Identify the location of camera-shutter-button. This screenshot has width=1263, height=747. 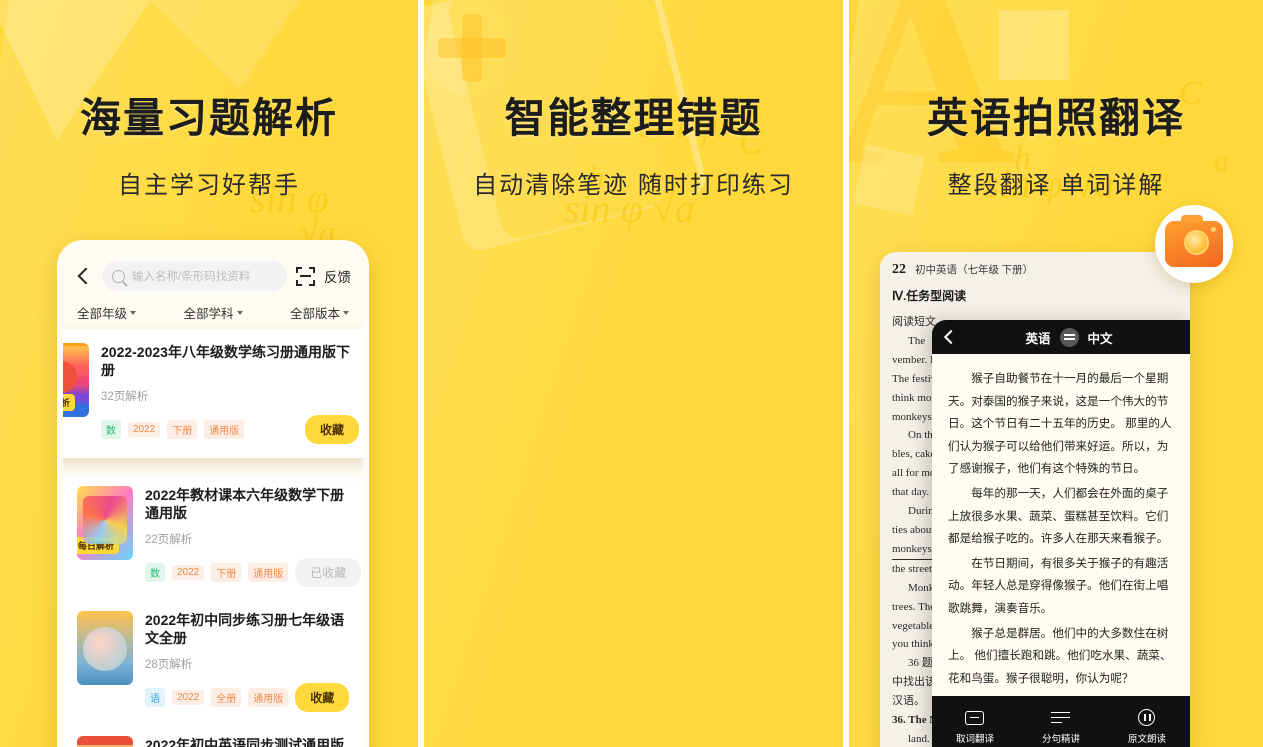
(1194, 244).